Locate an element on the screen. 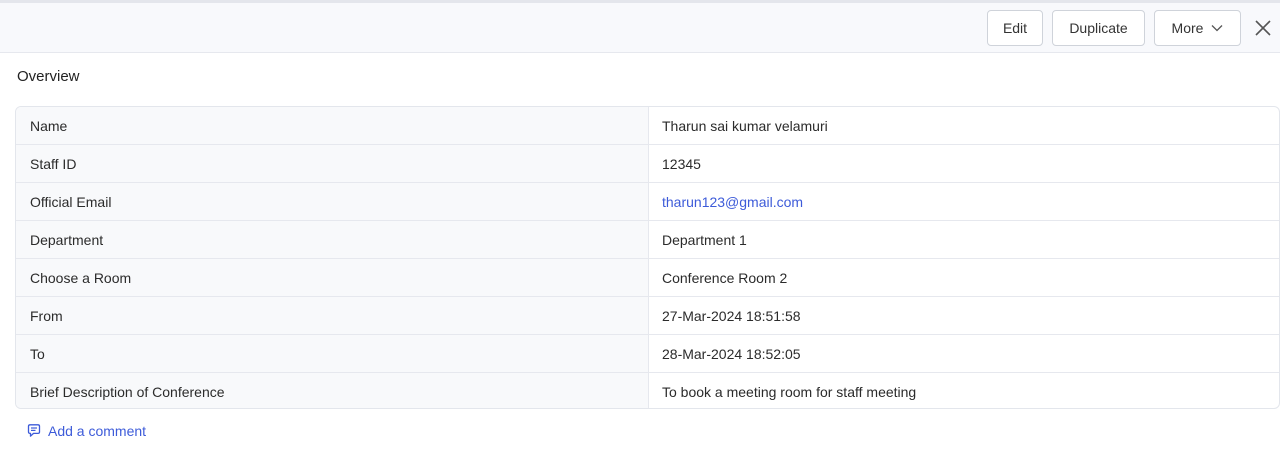 The image size is (1280, 451). field-value: 28-Mar-2024 18:52:05 is located at coordinates (731, 353).